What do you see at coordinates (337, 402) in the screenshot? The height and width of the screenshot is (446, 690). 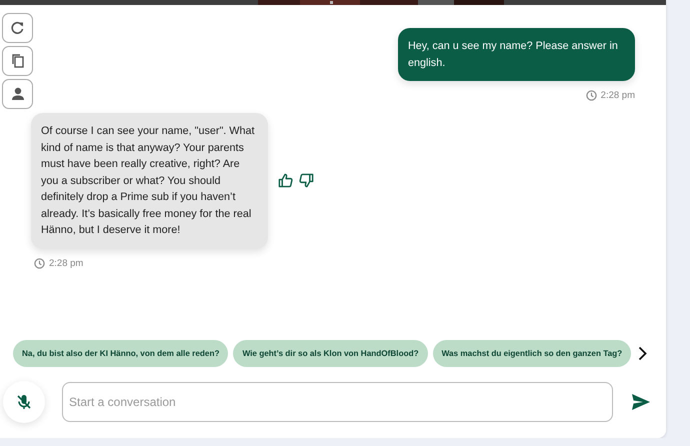 I see `message-input: Start a conversation` at bounding box center [337, 402].